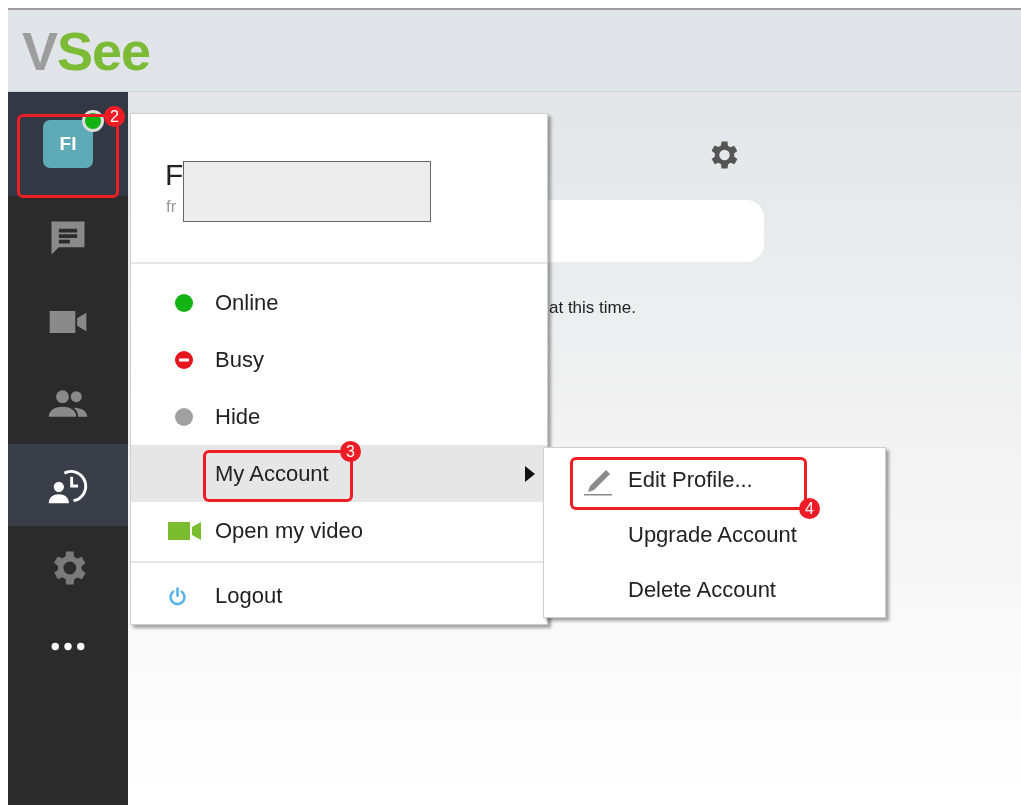 This screenshot has height=805, width=1021. I want to click on user-name: F, so click(174, 175).